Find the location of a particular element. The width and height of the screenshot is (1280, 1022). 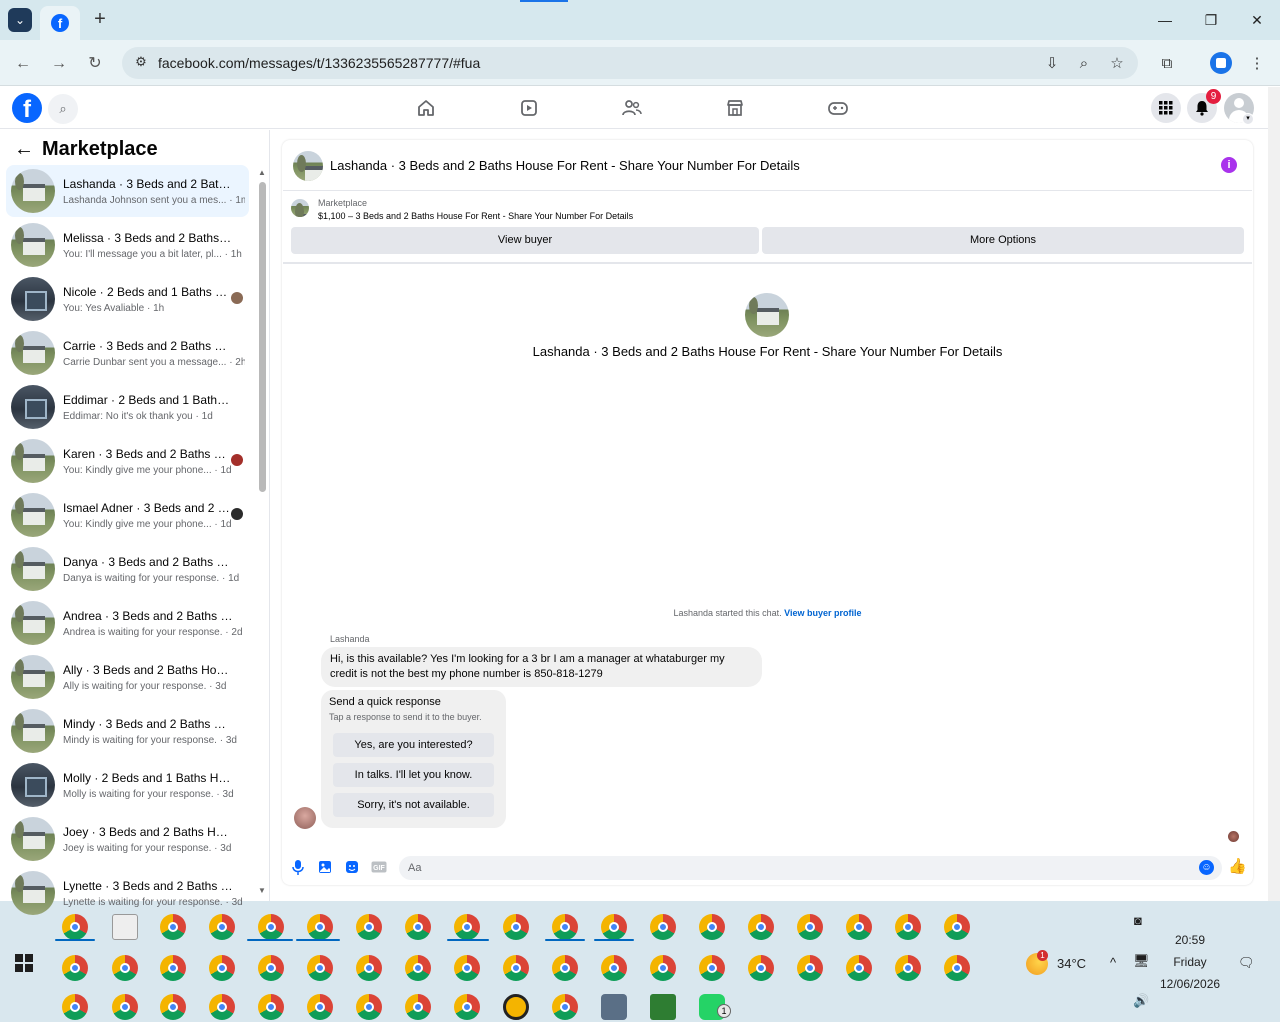

message-input-placeholder: Aa is located at coordinates (414, 868).